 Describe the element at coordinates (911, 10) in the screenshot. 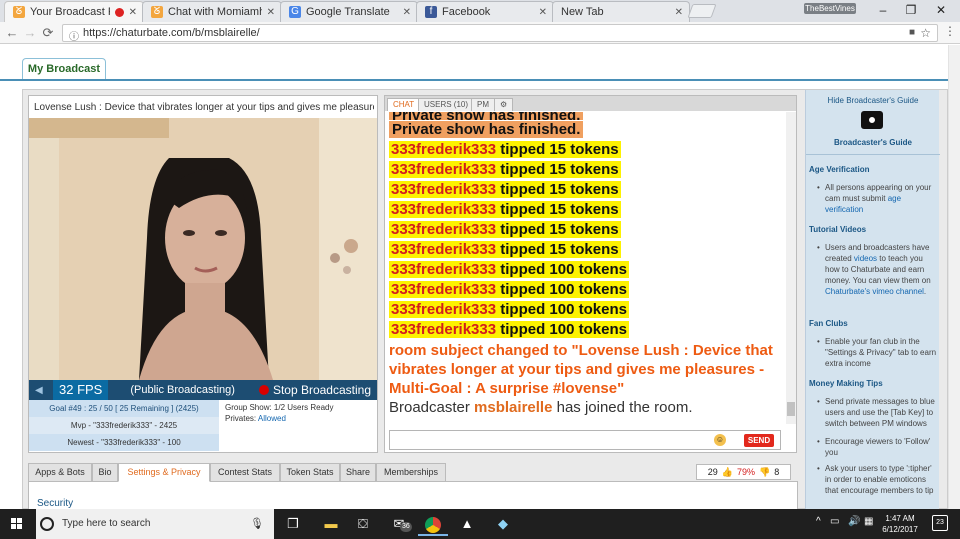

I see `maximize-icon: ❐` at that location.